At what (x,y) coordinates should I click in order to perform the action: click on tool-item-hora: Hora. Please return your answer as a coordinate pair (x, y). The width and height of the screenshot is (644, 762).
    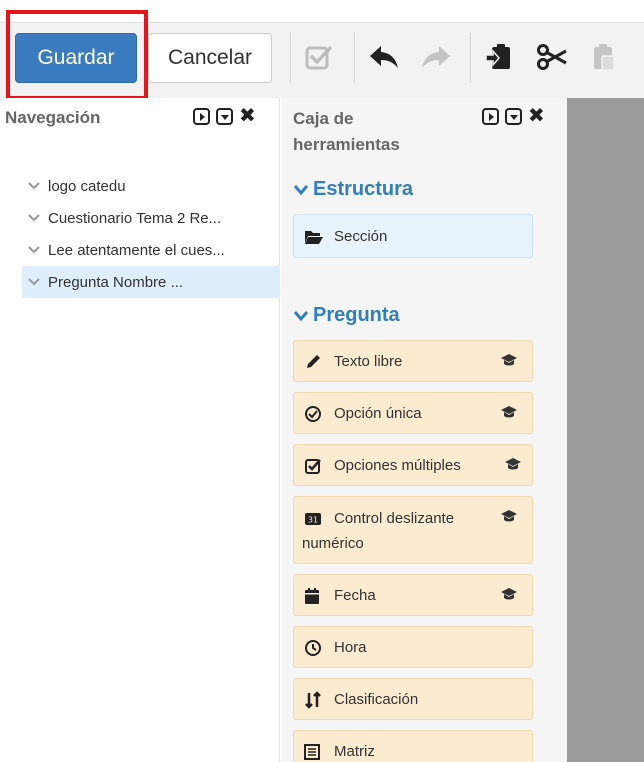
    Looking at the image, I should click on (413, 647).